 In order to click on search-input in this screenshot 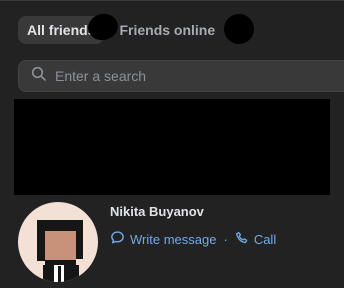, I will do `click(185, 76)`.